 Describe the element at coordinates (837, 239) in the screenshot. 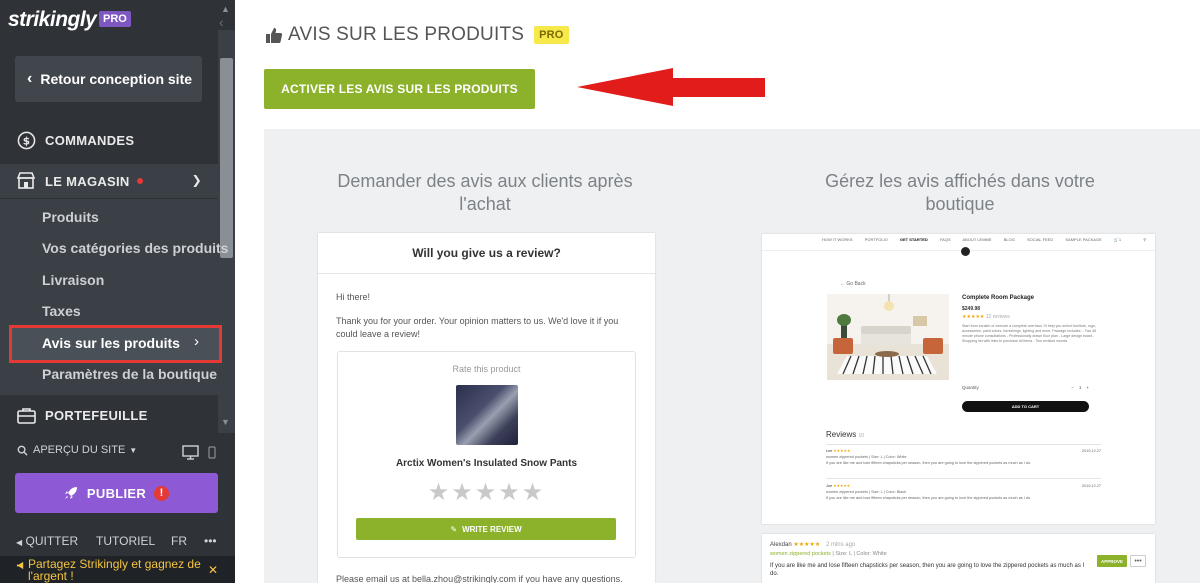

I see `preview-nav-item: HOW IT WORKS` at that location.